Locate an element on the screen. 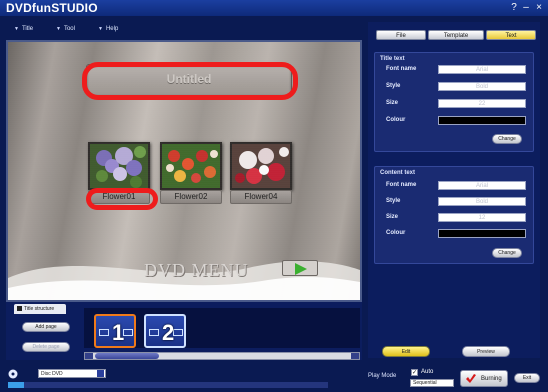 The width and height of the screenshot is (548, 392). flower04-image is located at coordinates (261, 166).